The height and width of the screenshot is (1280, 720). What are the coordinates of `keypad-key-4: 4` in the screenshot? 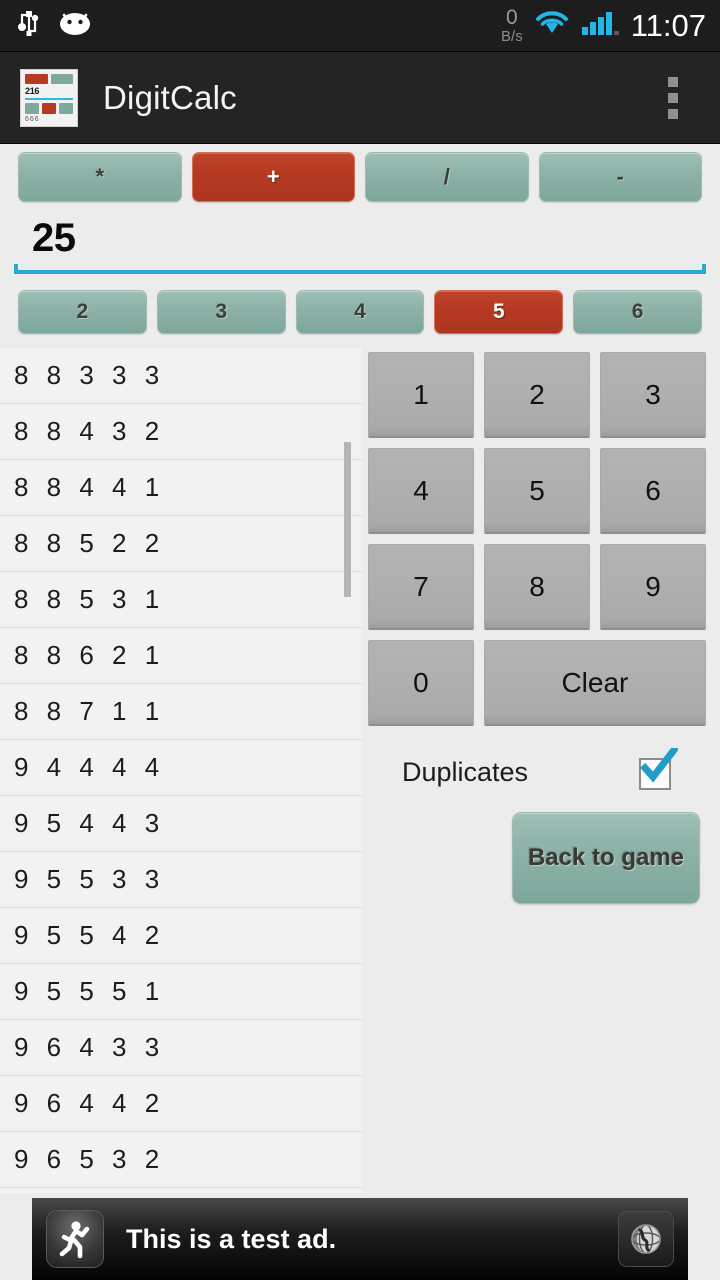 It's located at (421, 491).